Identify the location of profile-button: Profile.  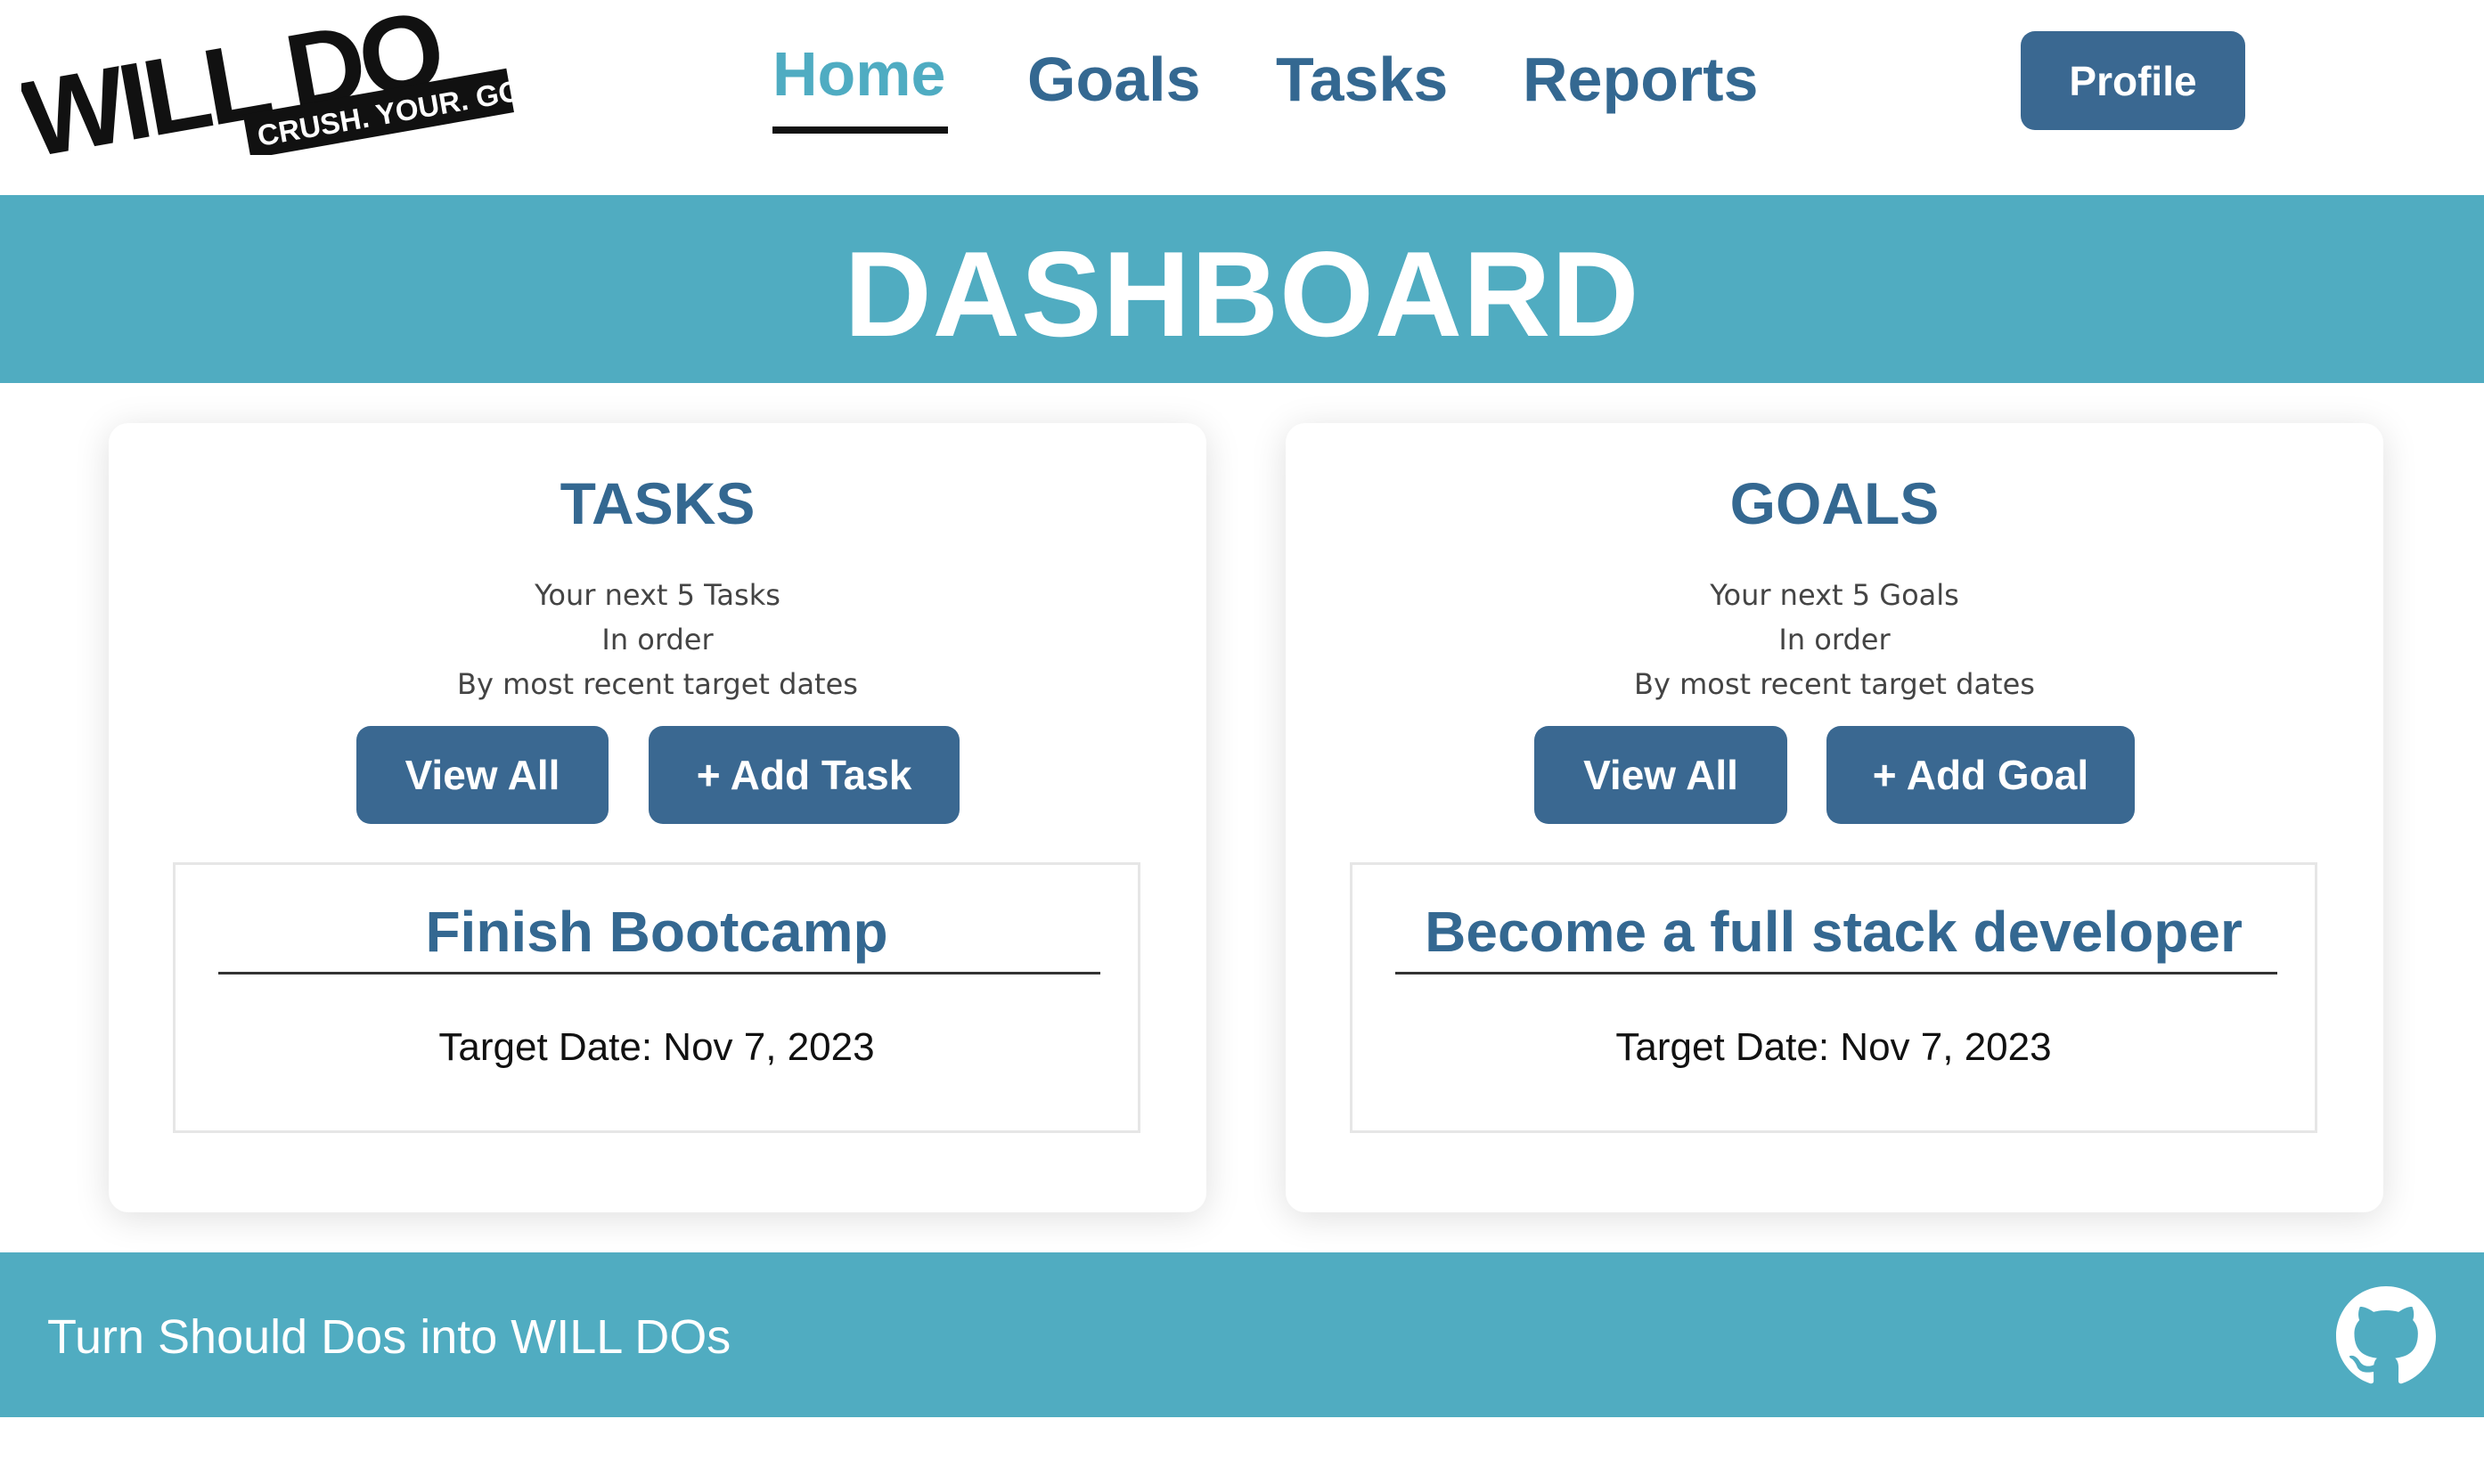
(2133, 81).